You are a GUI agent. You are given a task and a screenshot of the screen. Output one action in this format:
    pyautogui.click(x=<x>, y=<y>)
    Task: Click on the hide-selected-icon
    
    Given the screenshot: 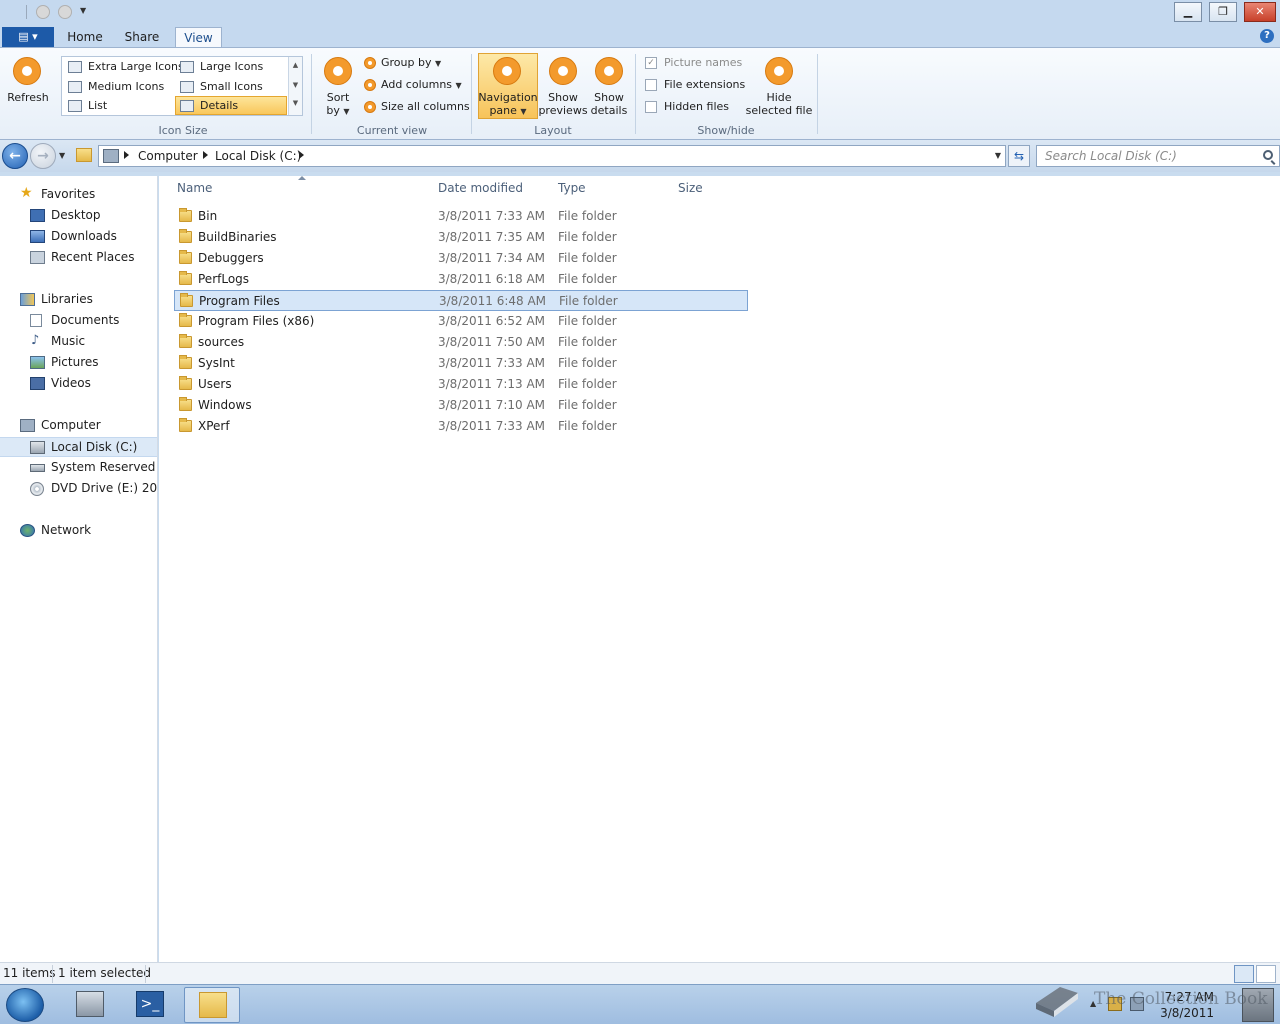 What is the action you would take?
    pyautogui.click(x=779, y=71)
    